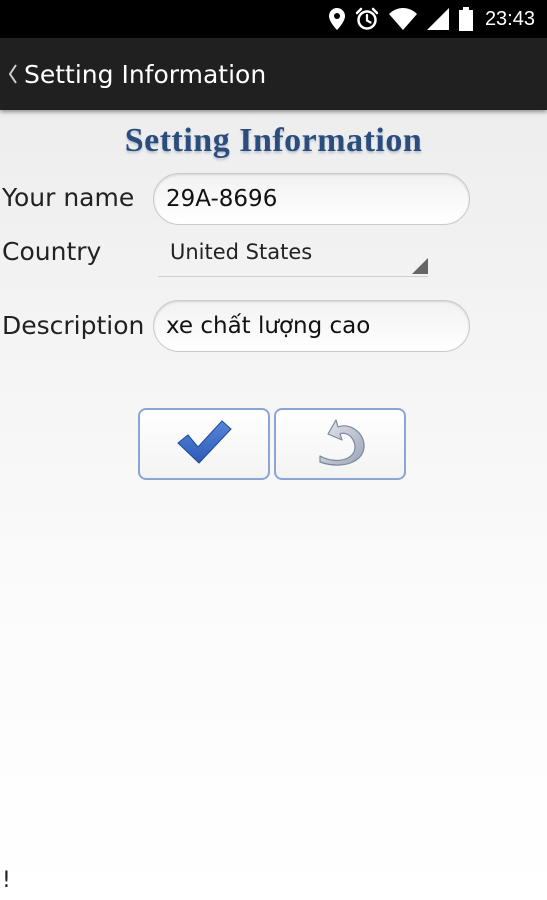 This screenshot has width=547, height=900. I want to click on status-bar: 23:43, so click(273, 19).